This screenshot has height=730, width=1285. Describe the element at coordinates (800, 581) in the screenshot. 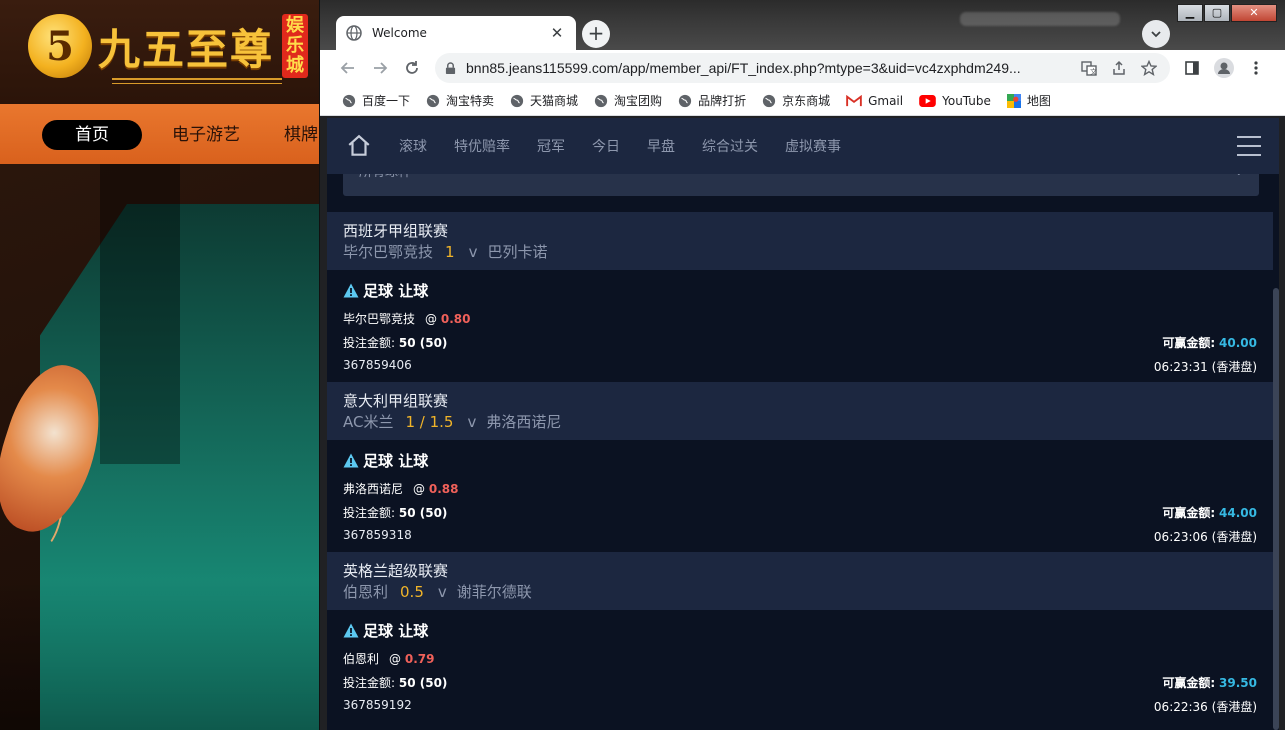

I see `match-header: 英格兰超级联赛 伯恩利 0.5 v 谢菲尔德联` at that location.